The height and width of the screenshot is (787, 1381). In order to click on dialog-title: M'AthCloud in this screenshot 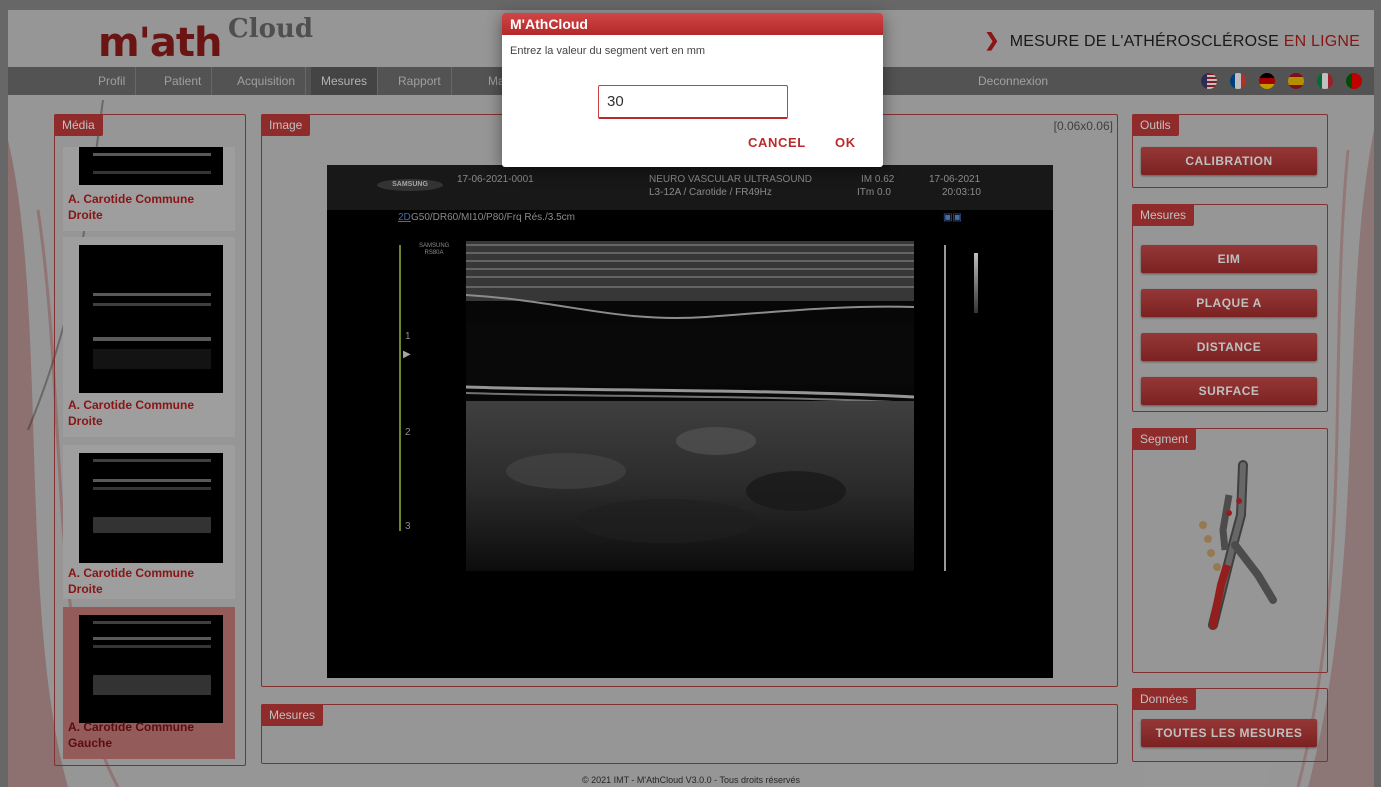, I will do `click(692, 24)`.